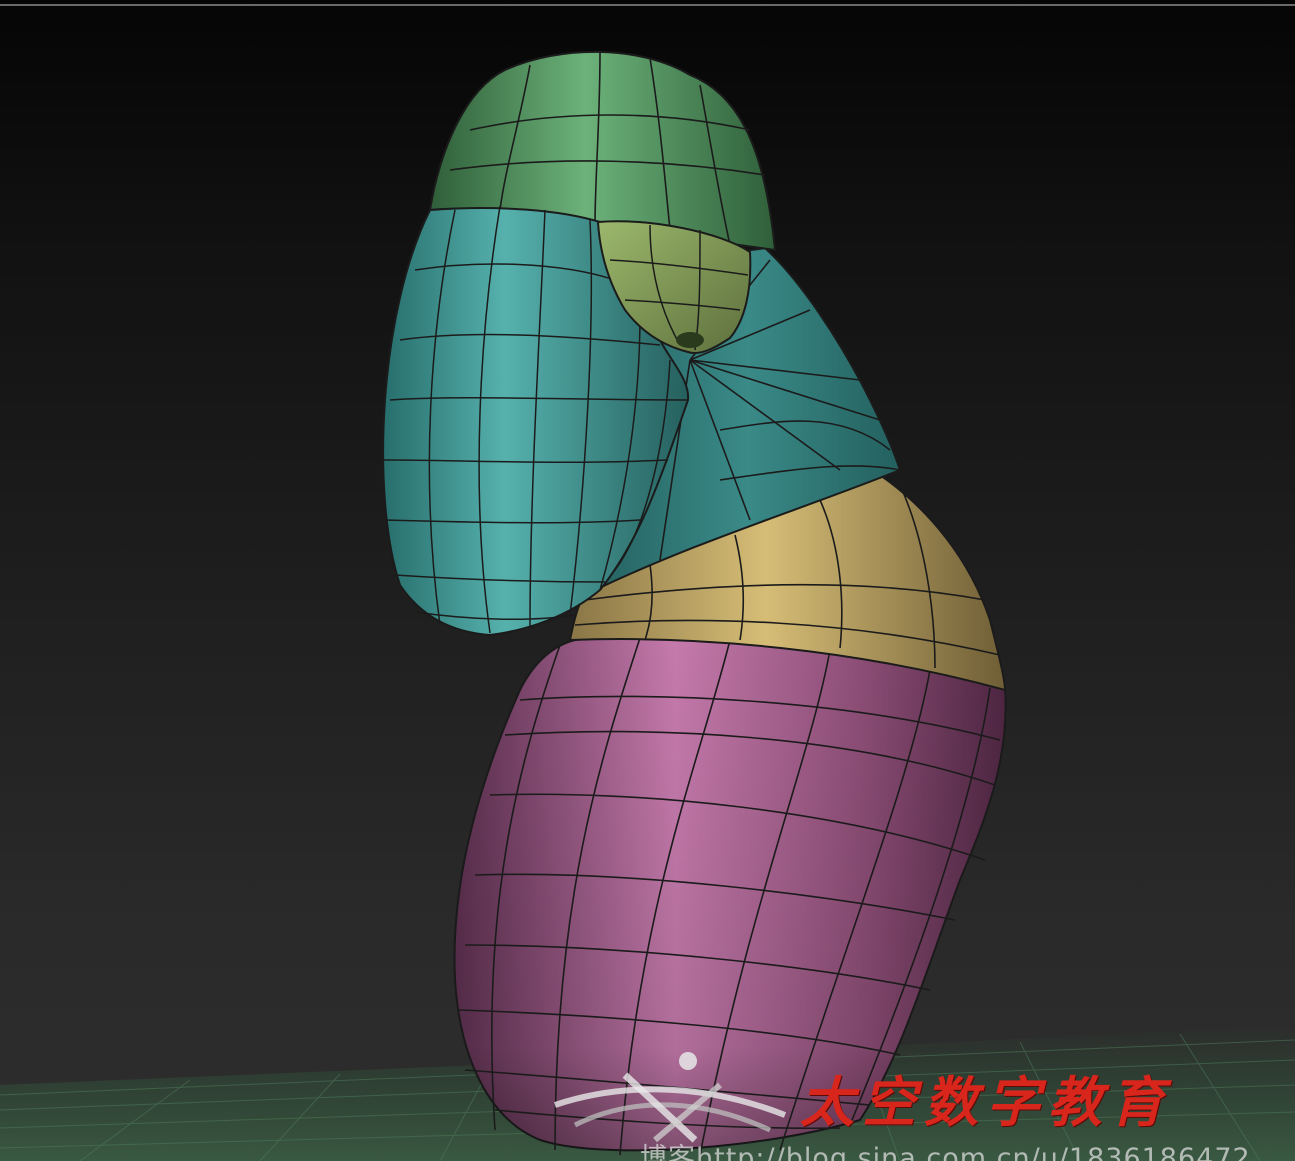 This screenshot has height=1161, width=1295. Describe the element at coordinates (670, 1097) in the screenshot. I see `watermark-logo` at that location.